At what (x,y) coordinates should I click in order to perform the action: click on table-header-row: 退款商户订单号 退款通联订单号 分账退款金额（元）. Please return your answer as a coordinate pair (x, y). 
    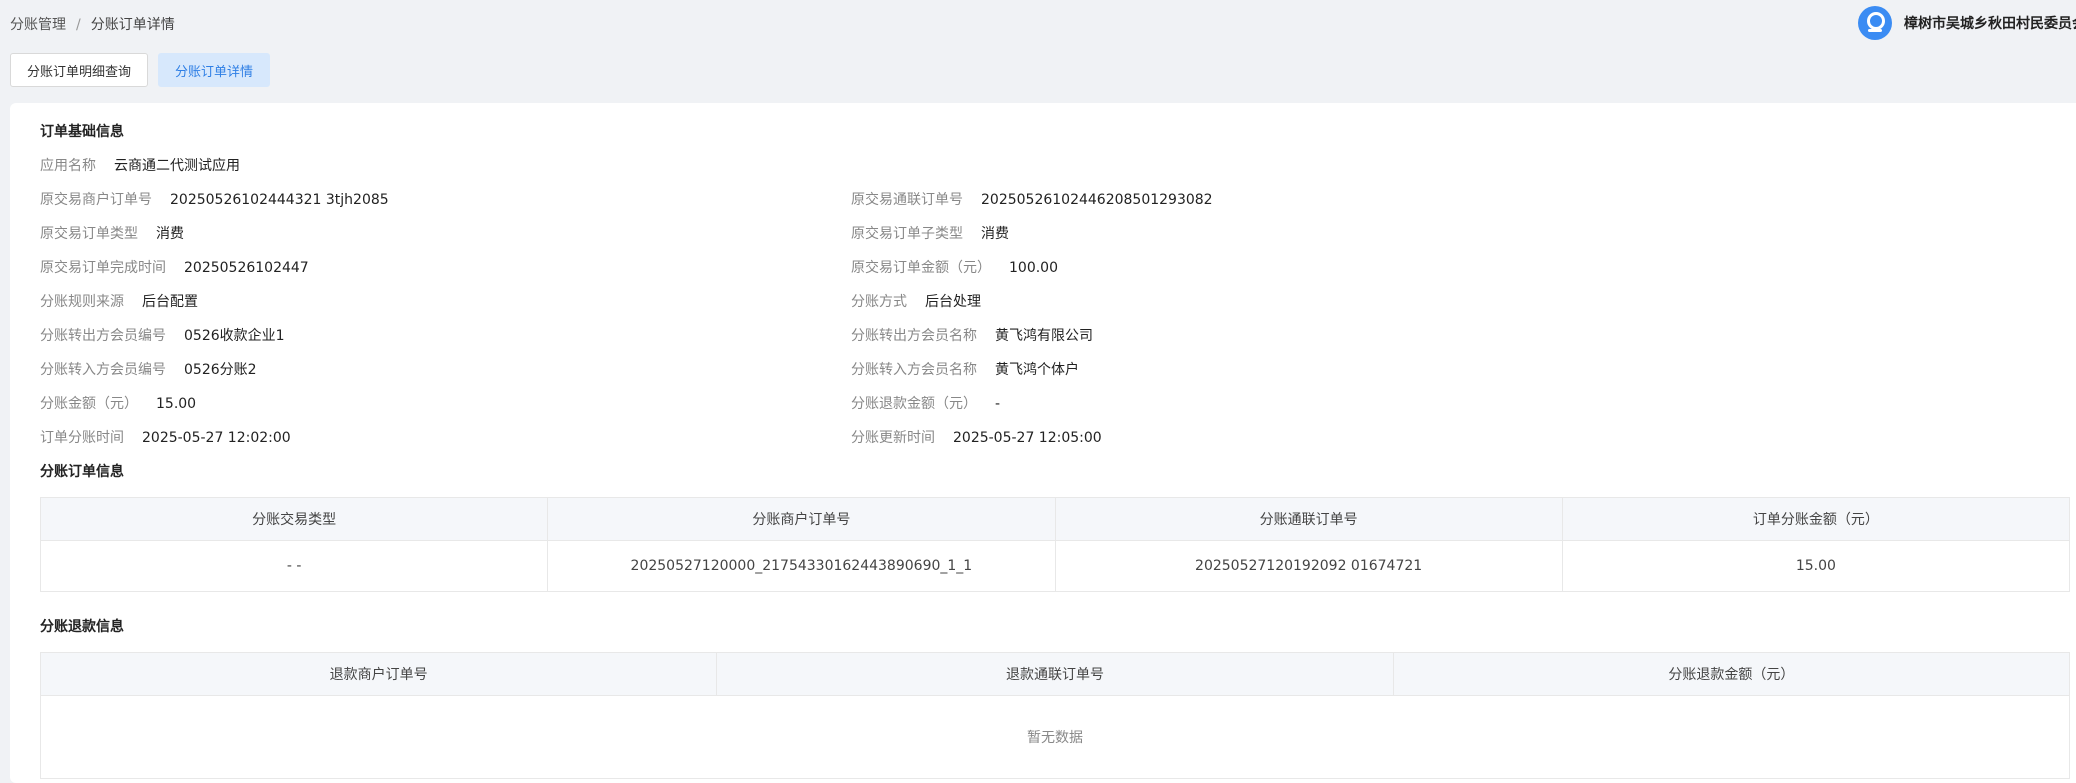
    Looking at the image, I should click on (1055, 674).